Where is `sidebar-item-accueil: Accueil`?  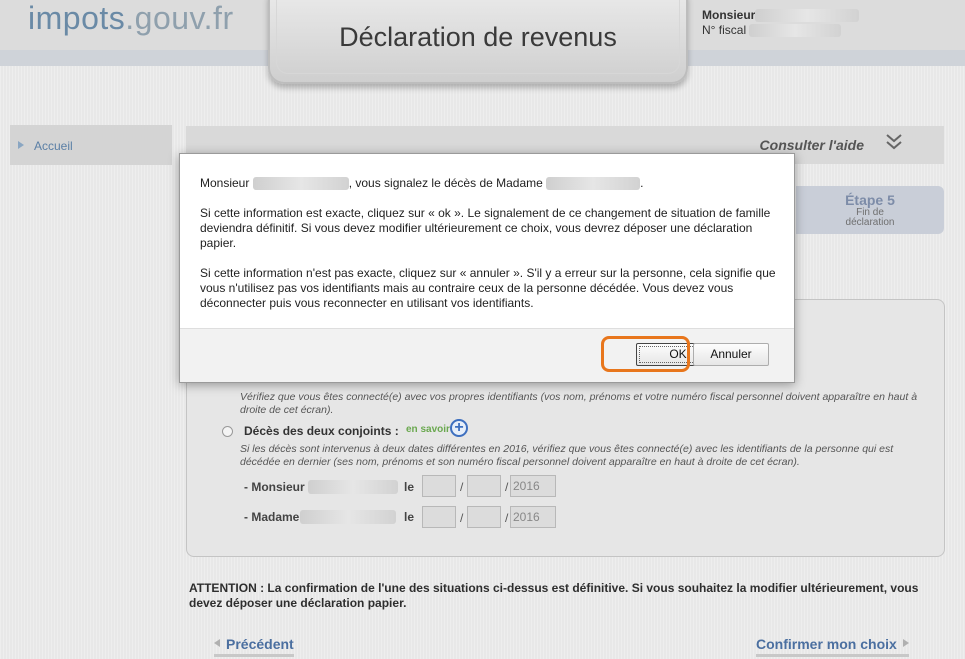
sidebar-item-accueil: Accueil is located at coordinates (45, 146).